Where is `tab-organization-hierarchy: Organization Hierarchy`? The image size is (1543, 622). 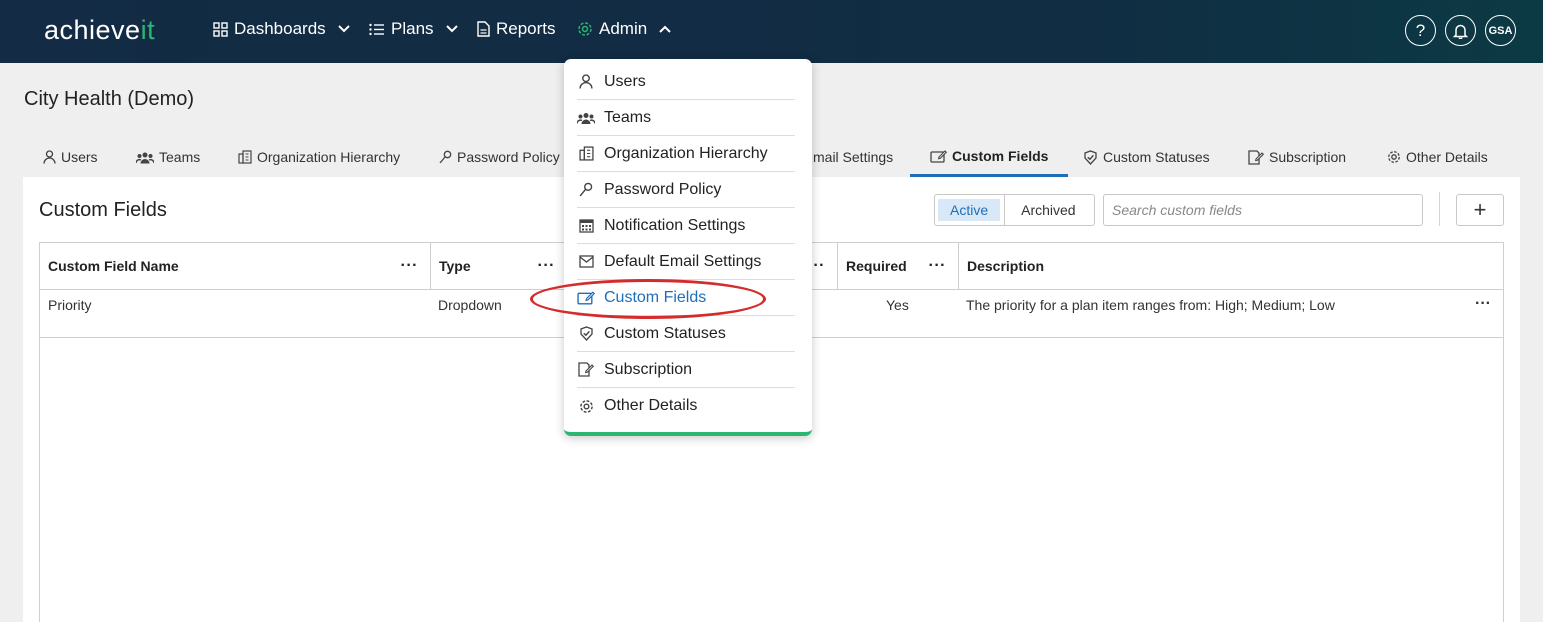
tab-organization-hierarchy: Organization Hierarchy is located at coordinates (319, 157).